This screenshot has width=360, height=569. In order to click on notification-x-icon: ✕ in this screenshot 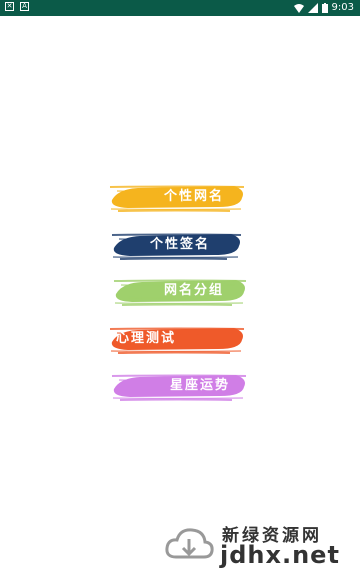, I will do `click(9, 6)`.